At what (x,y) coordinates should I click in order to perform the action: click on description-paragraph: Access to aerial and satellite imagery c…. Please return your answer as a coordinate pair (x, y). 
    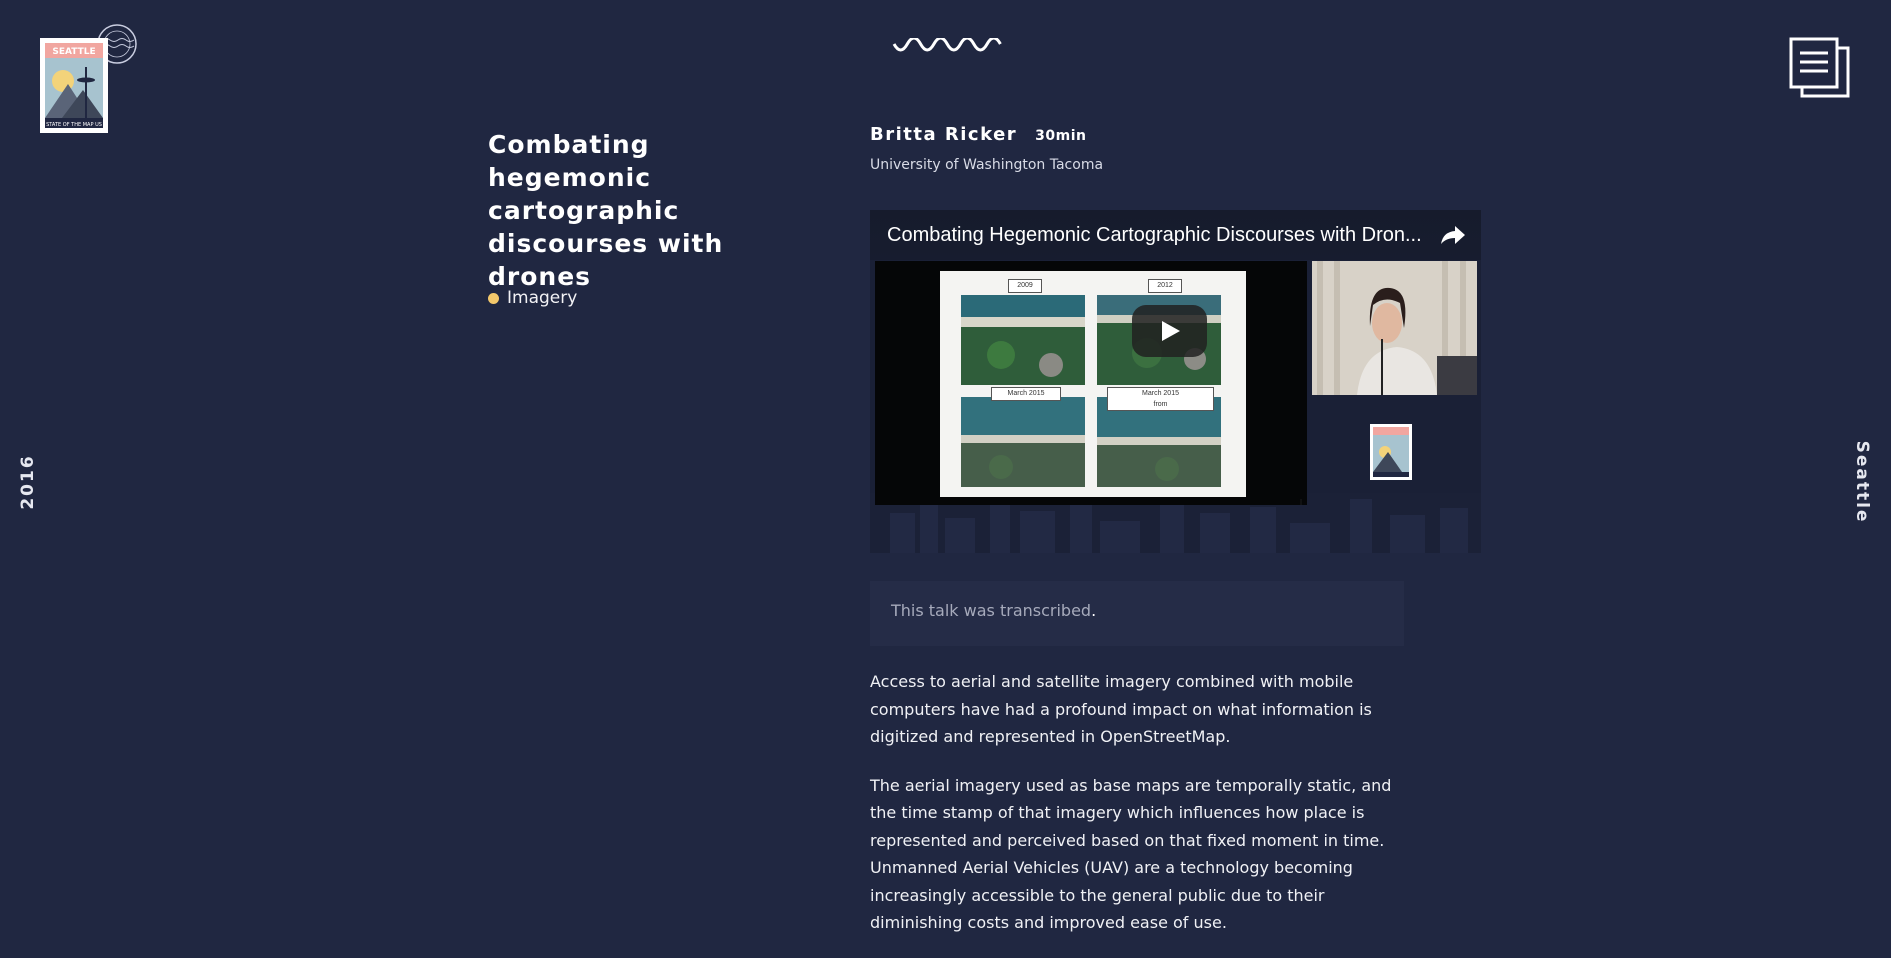
    Looking at the image, I should click on (1121, 709).